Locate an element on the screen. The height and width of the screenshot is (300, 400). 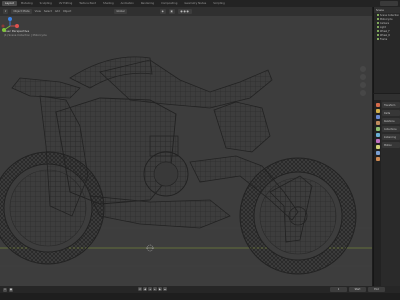
3d-cursor is located at coordinates (150, 248).